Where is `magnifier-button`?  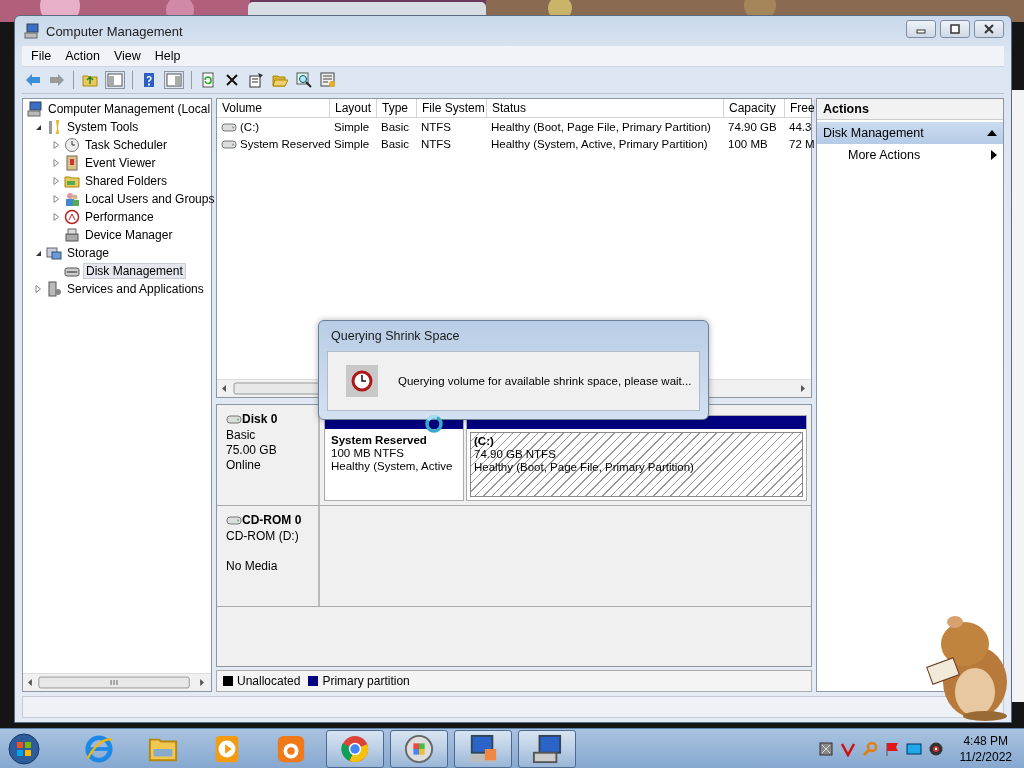 magnifier-button is located at coordinates (304, 80).